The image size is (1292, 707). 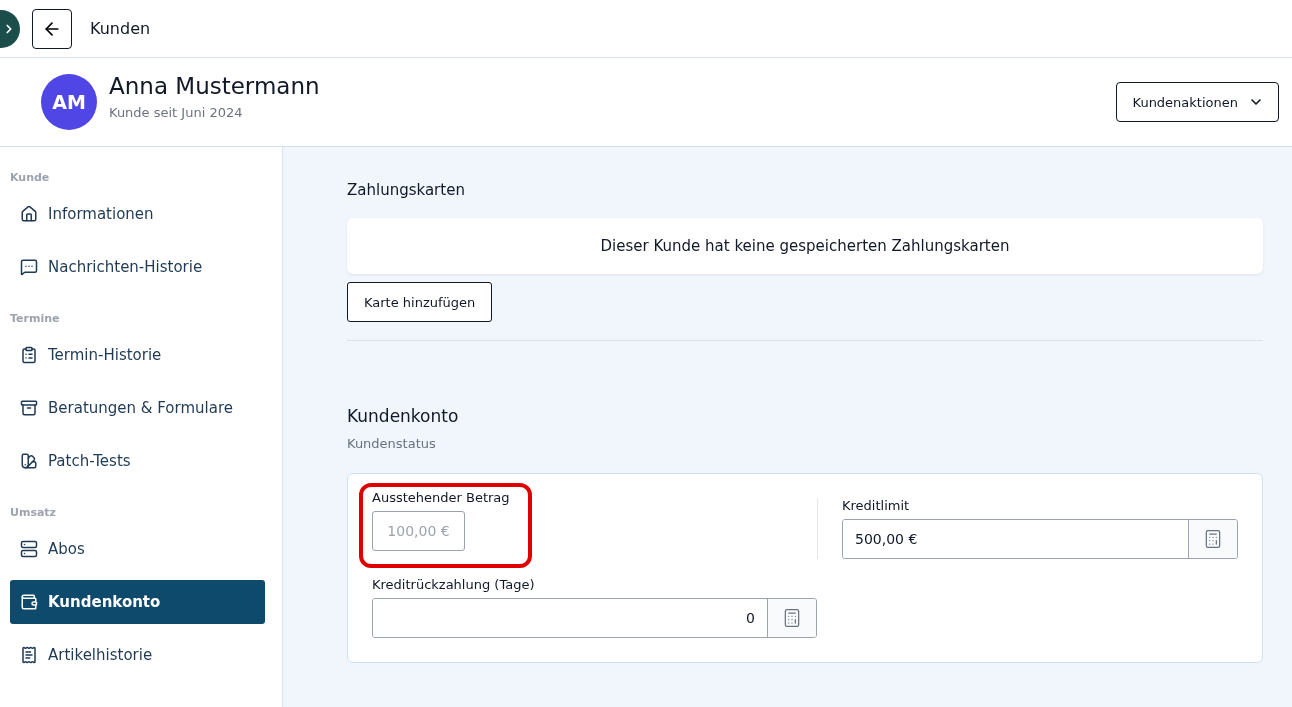 I want to click on sidebar-item: Nachrichten-Historie, so click(x=137, y=267).